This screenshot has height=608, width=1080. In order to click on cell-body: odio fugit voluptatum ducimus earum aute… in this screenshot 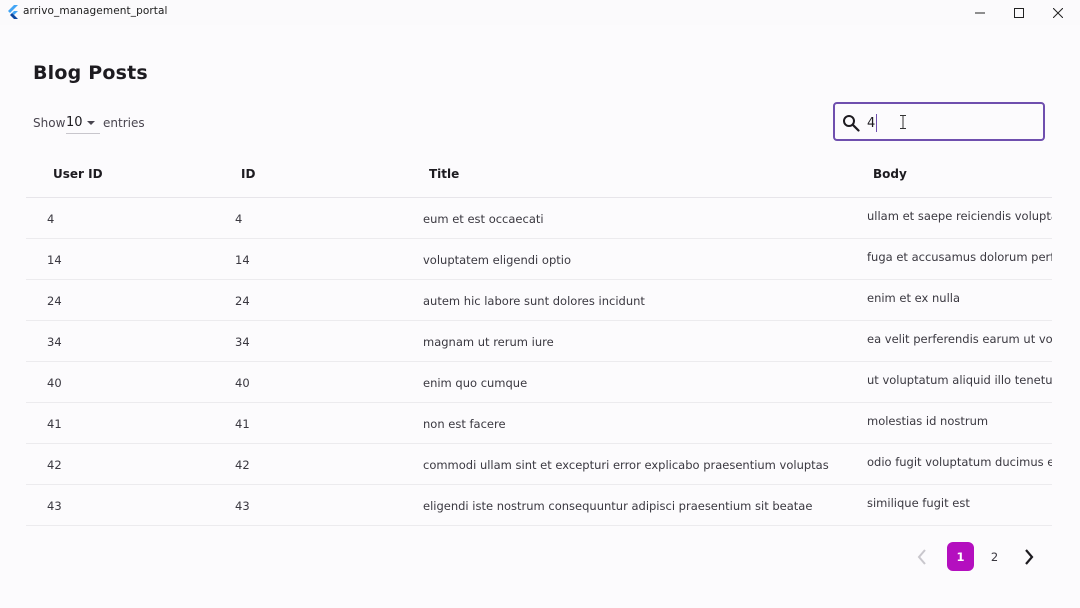, I will do `click(959, 462)`.